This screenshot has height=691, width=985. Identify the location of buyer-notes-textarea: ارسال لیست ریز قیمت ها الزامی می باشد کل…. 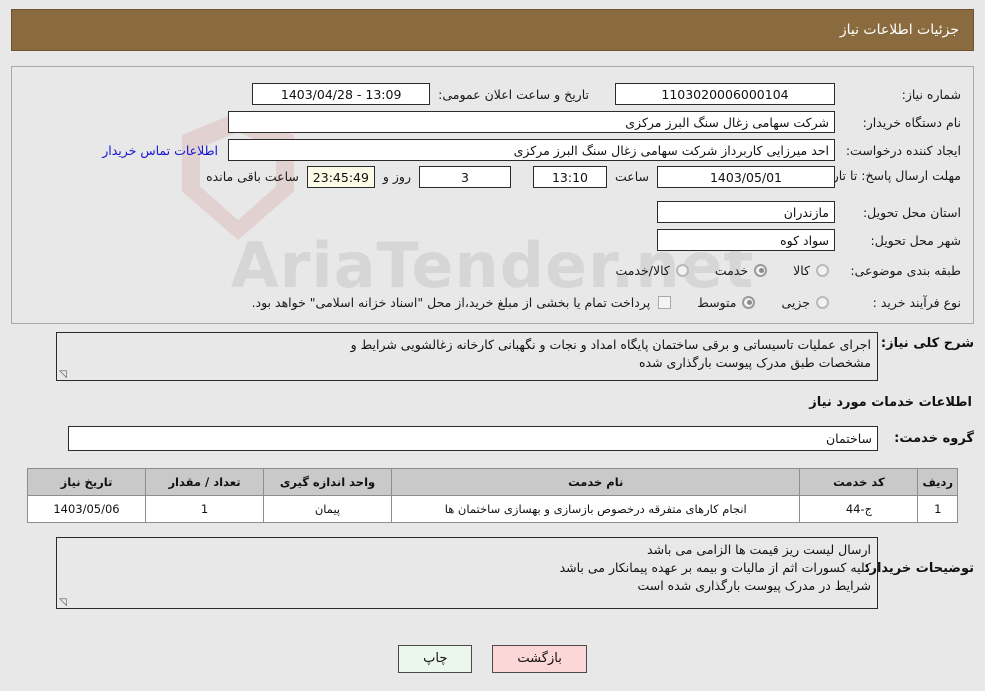
(467, 573).